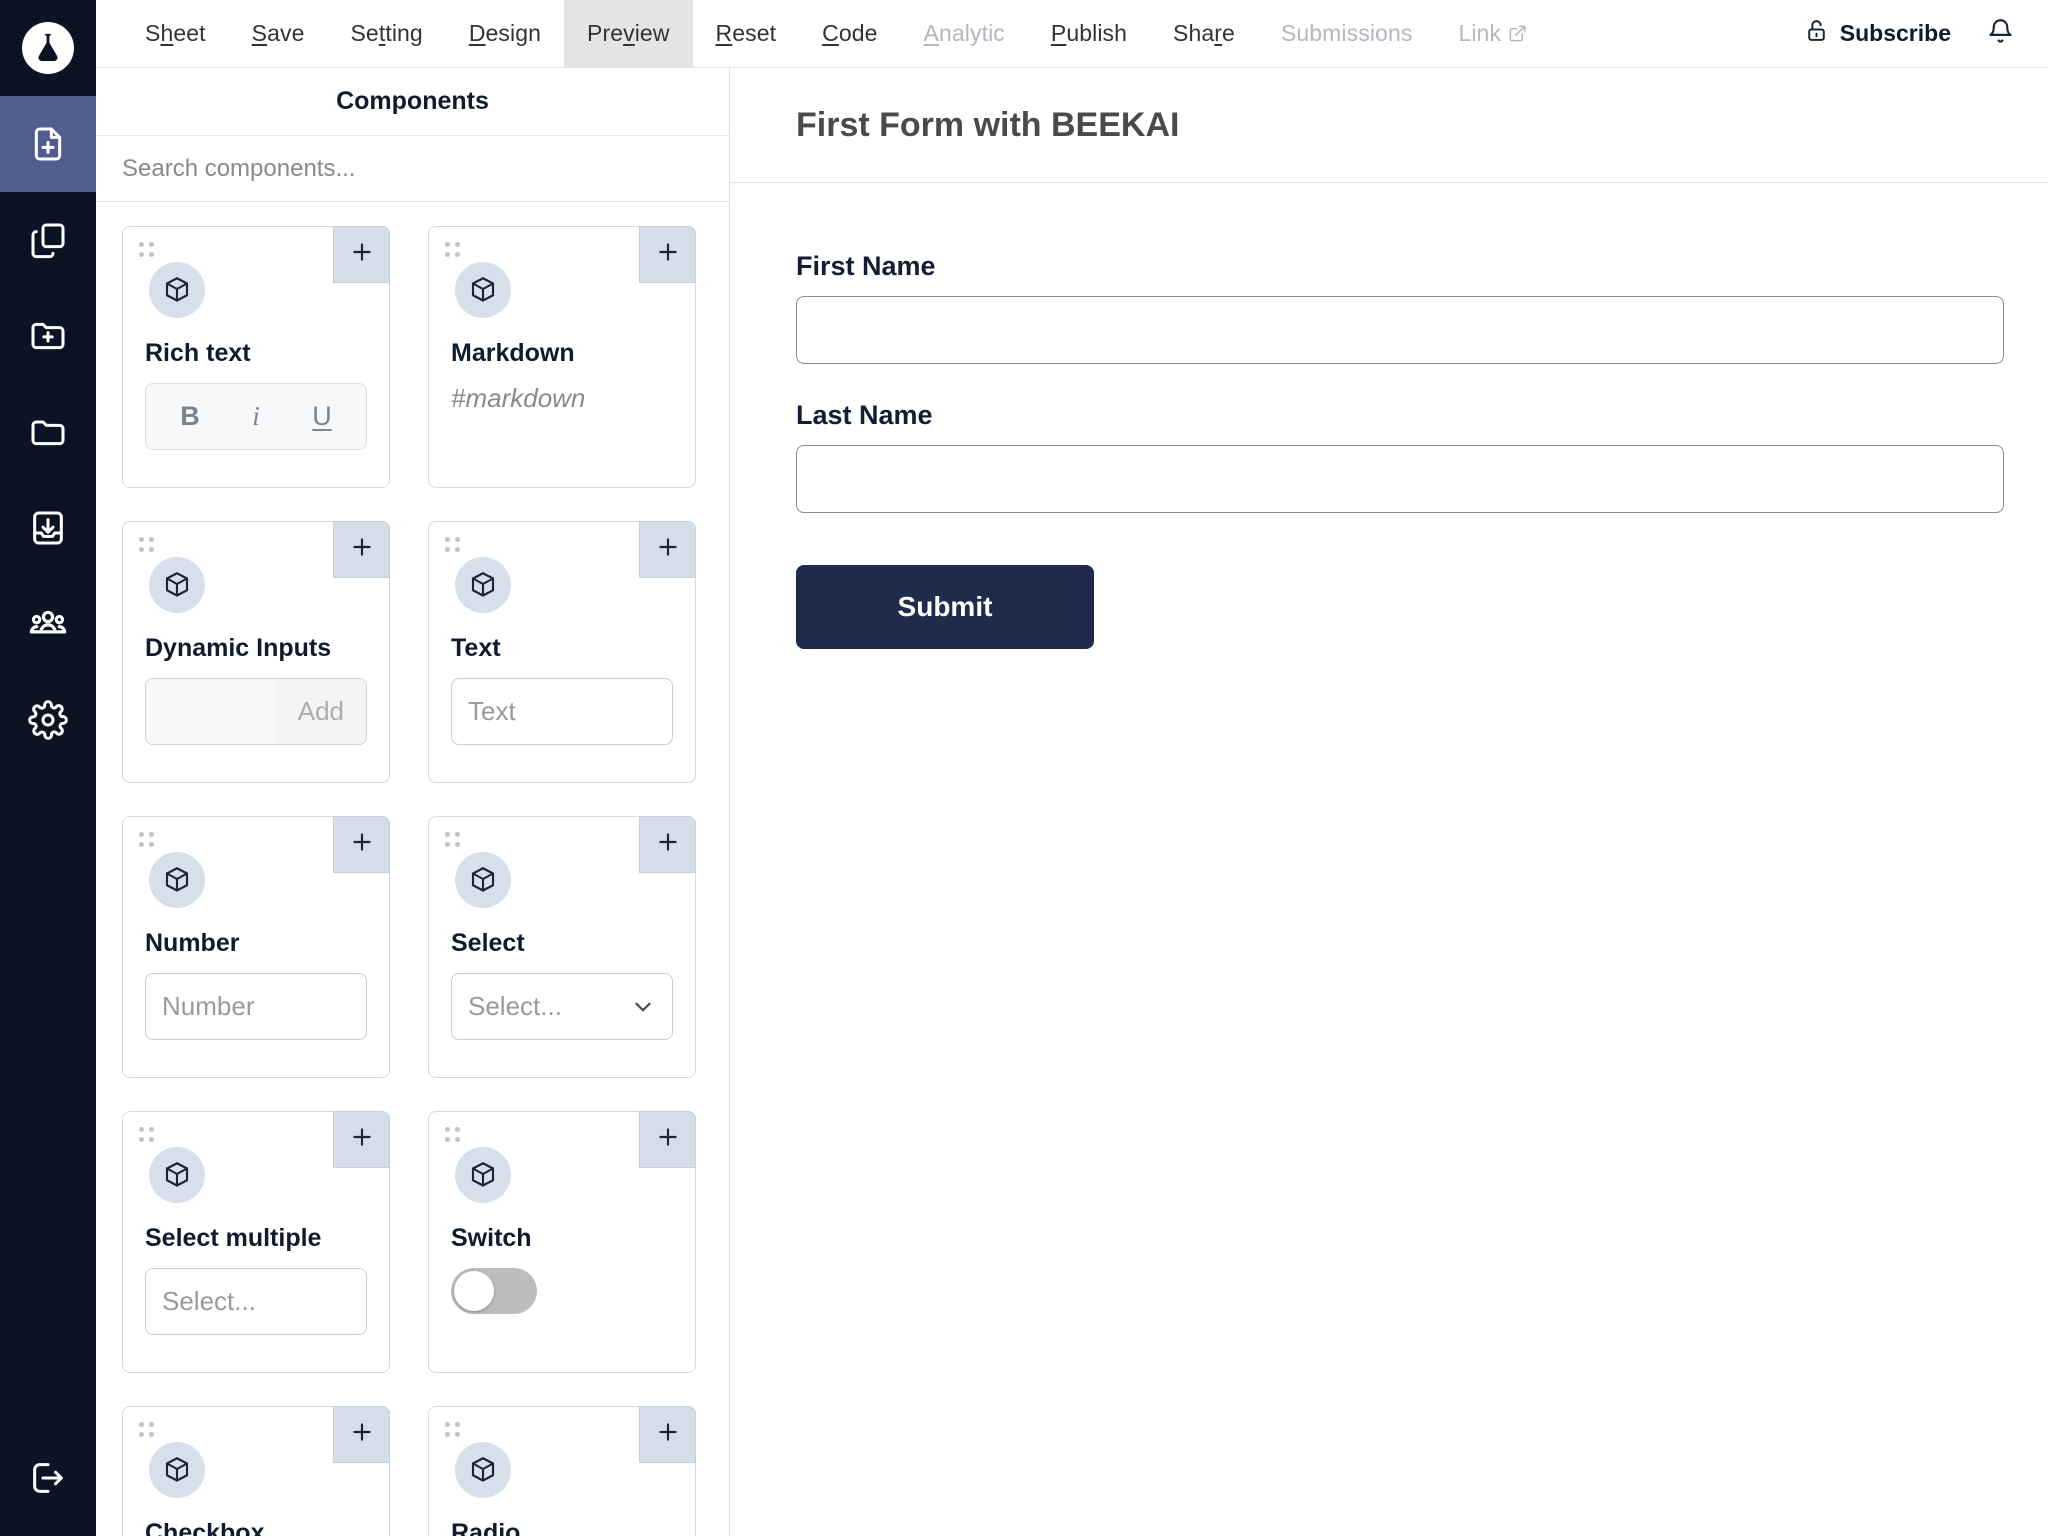 This screenshot has width=2048, height=1536. Describe the element at coordinates (494, 1291) in the screenshot. I see `switch-preview` at that location.